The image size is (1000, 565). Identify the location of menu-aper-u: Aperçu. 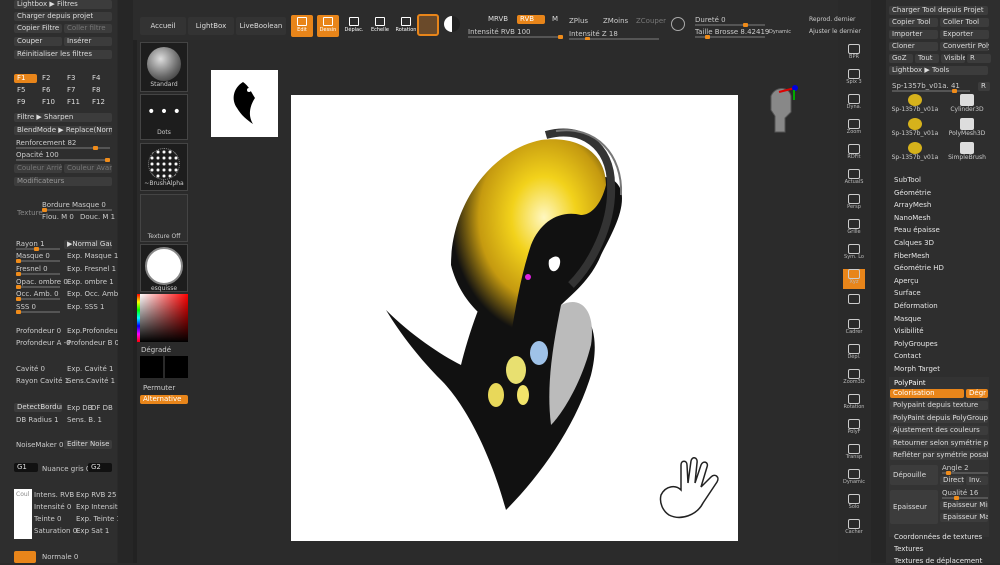
(906, 281).